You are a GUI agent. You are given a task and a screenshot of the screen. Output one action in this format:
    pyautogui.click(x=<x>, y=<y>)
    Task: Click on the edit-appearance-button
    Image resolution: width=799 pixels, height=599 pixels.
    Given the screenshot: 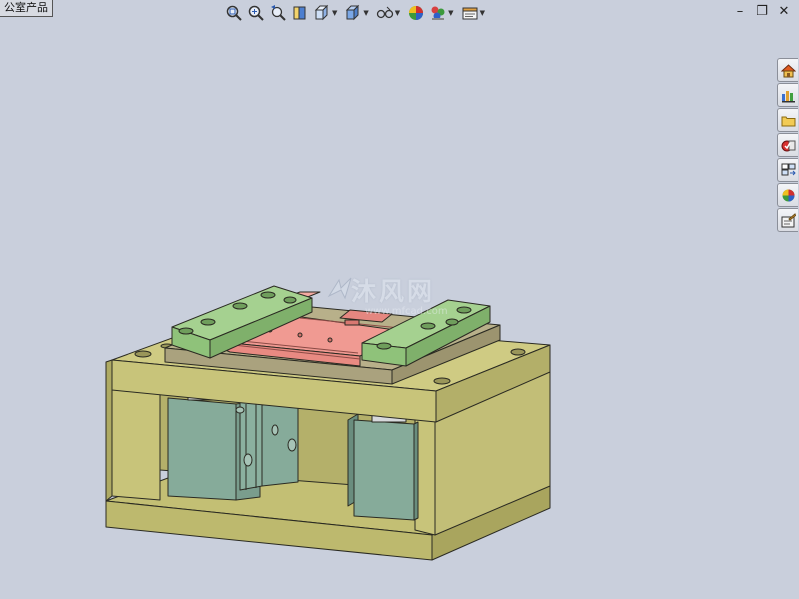 What is the action you would take?
    pyautogui.click(x=416, y=13)
    